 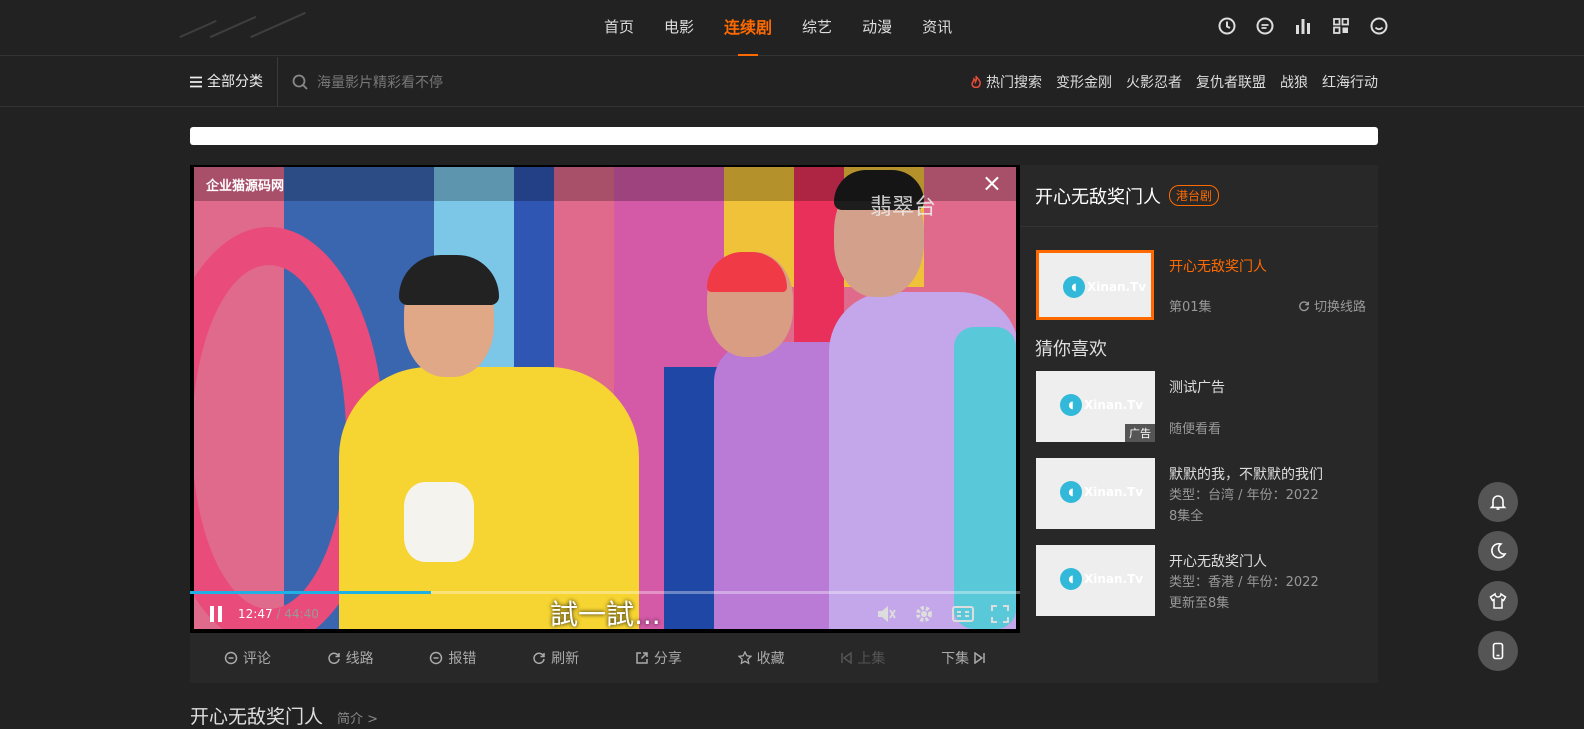 I want to click on all-categories-button: 全部分类, so click(x=234, y=82).